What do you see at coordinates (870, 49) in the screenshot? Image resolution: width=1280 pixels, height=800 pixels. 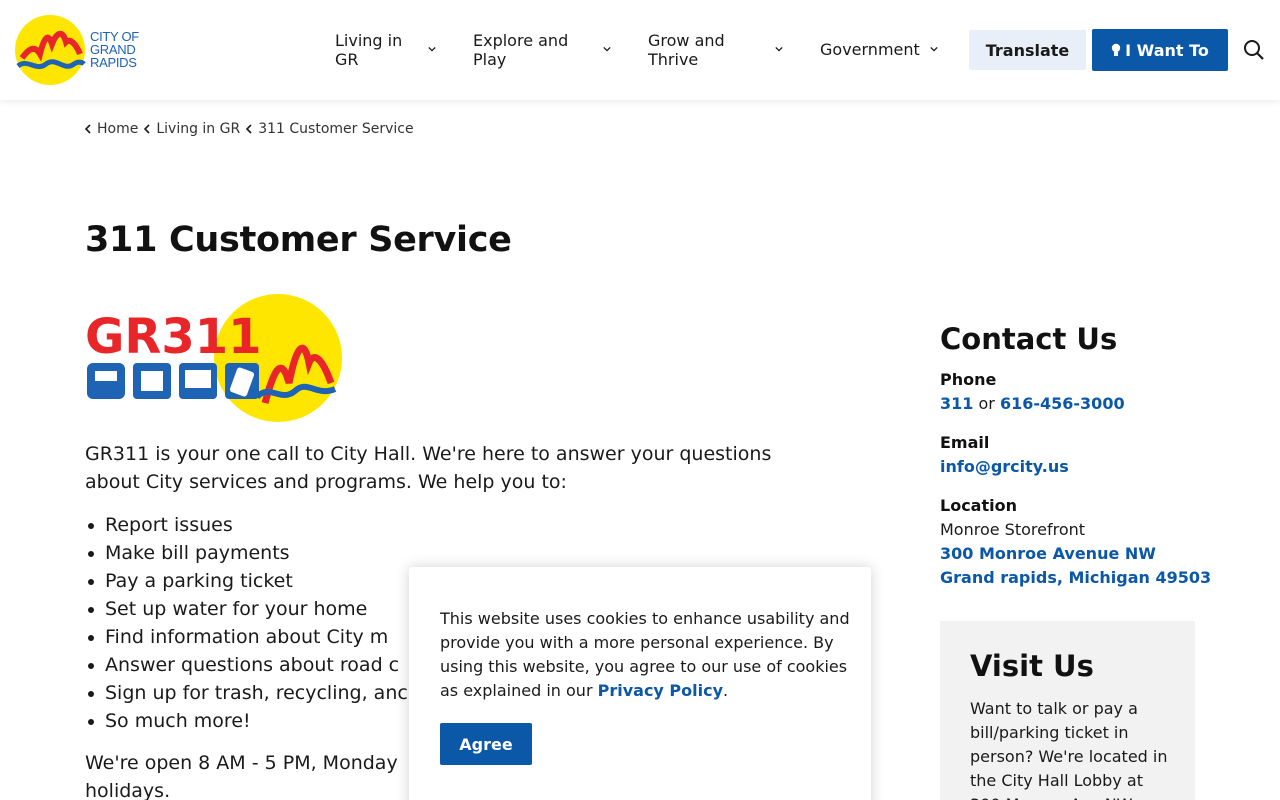 I see `nav-government: Government` at bounding box center [870, 49].